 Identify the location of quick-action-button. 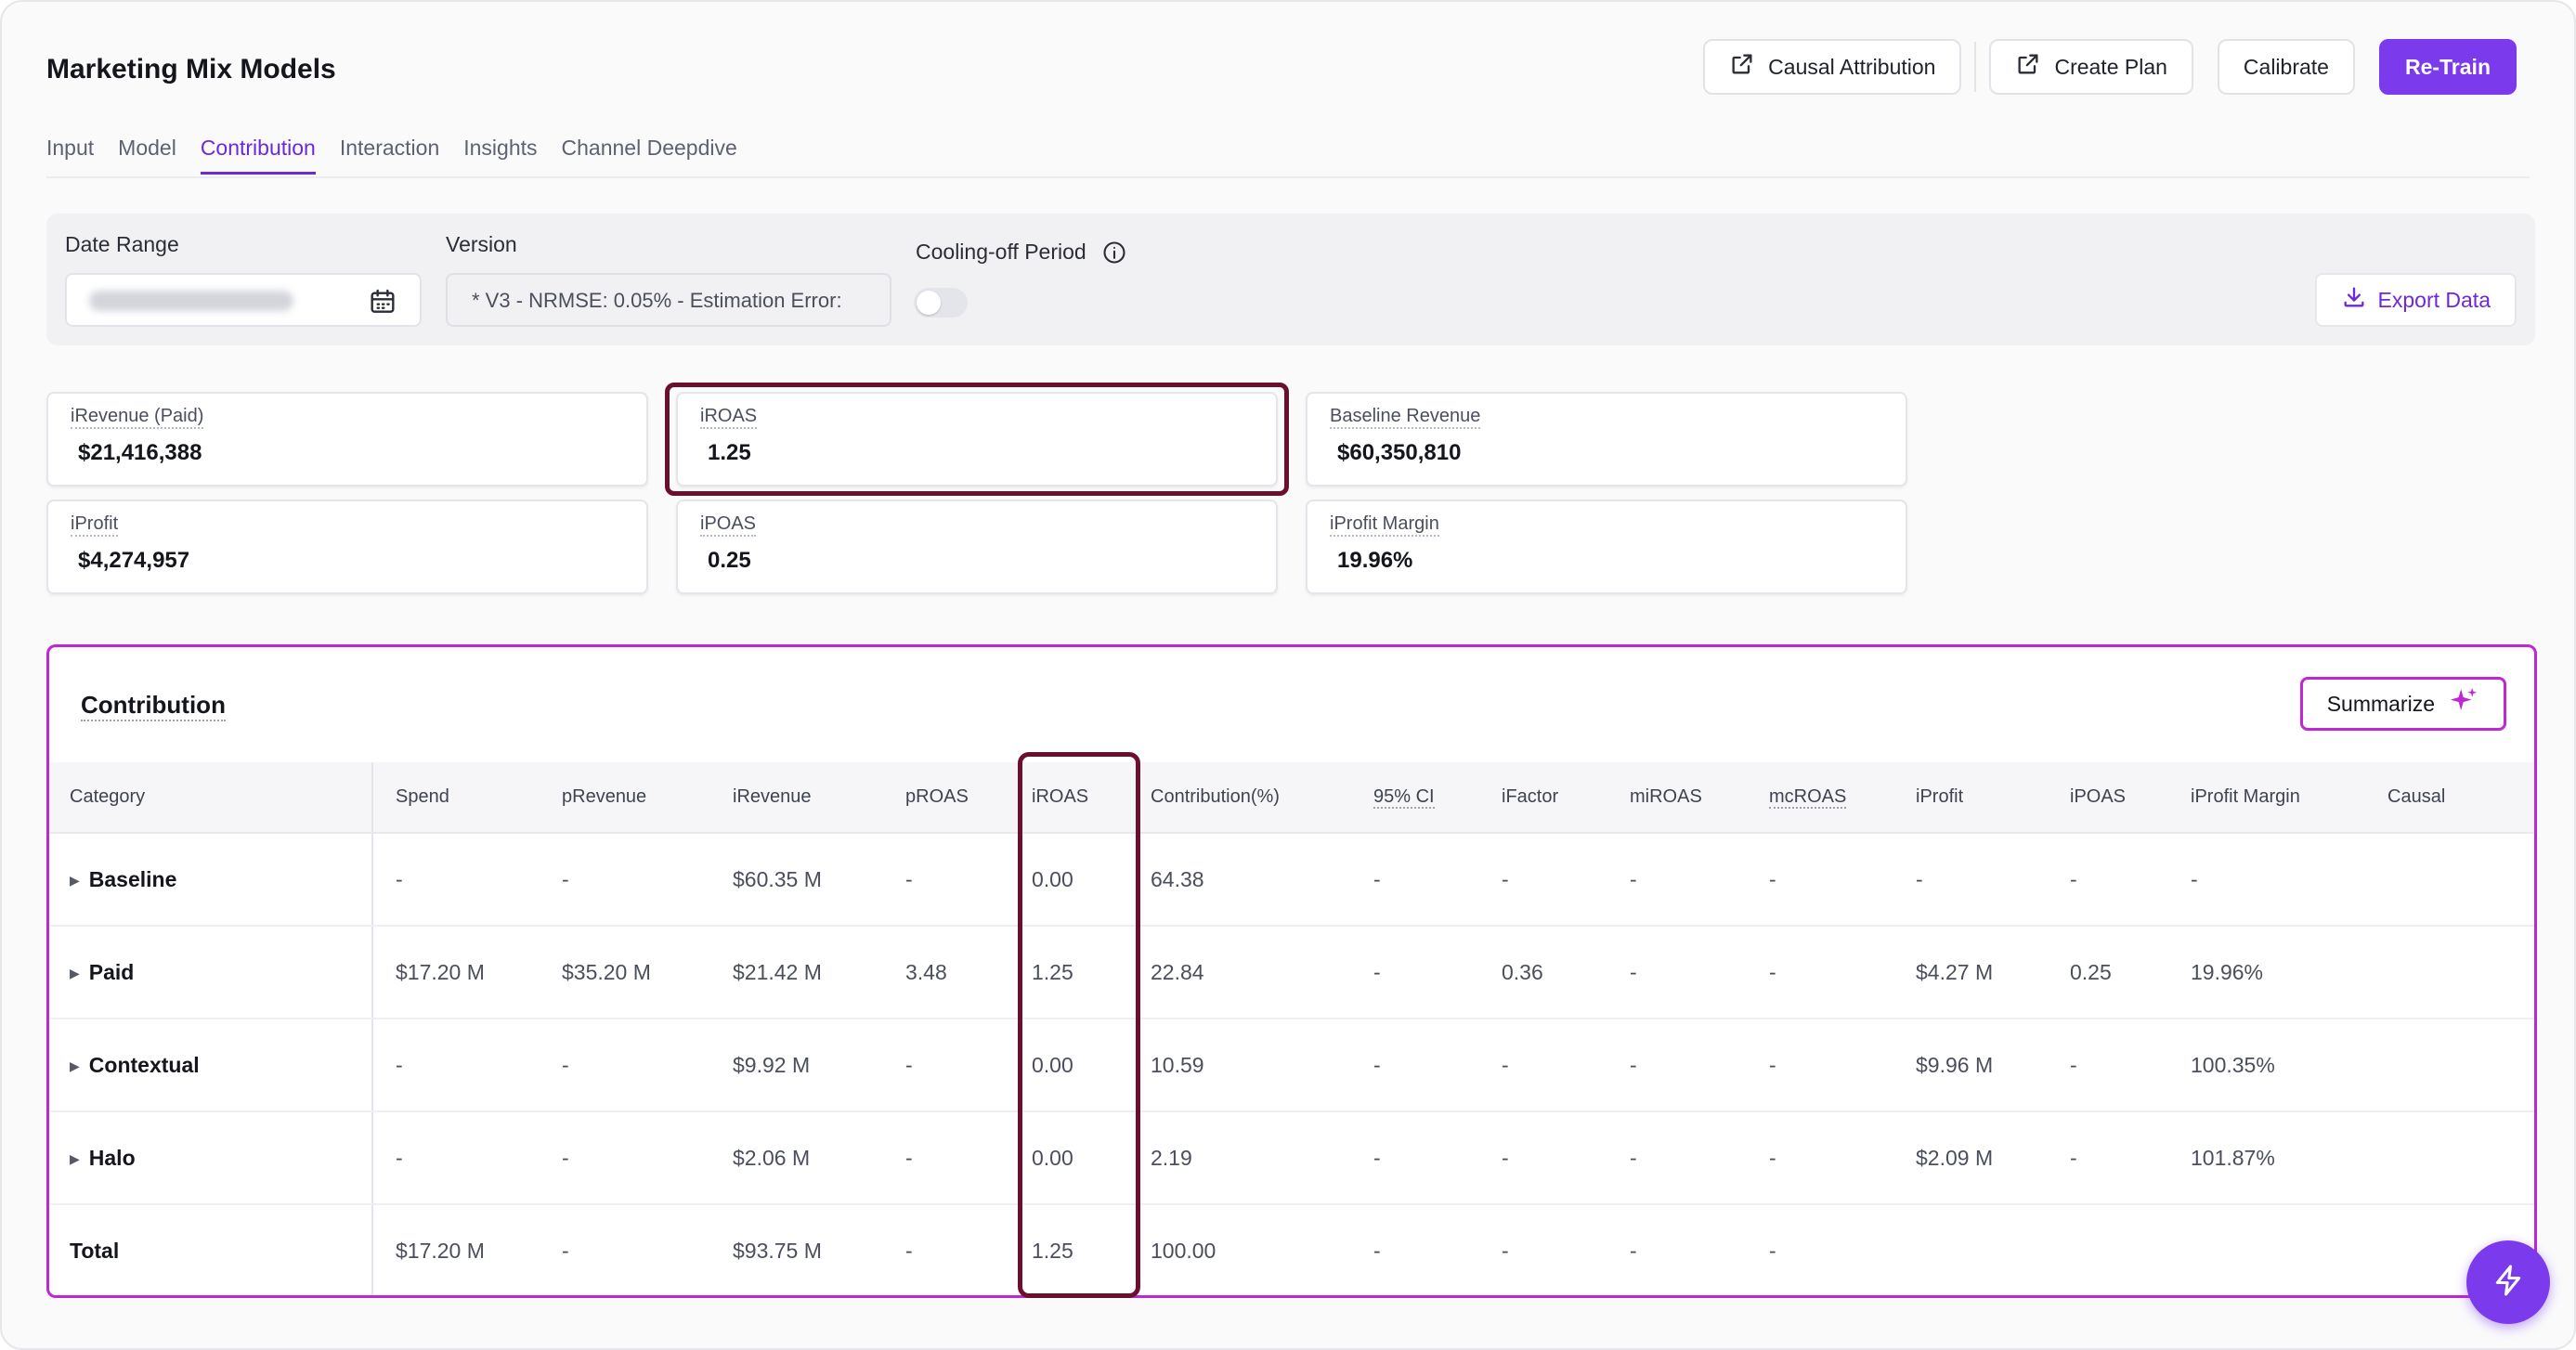
(2508, 1282).